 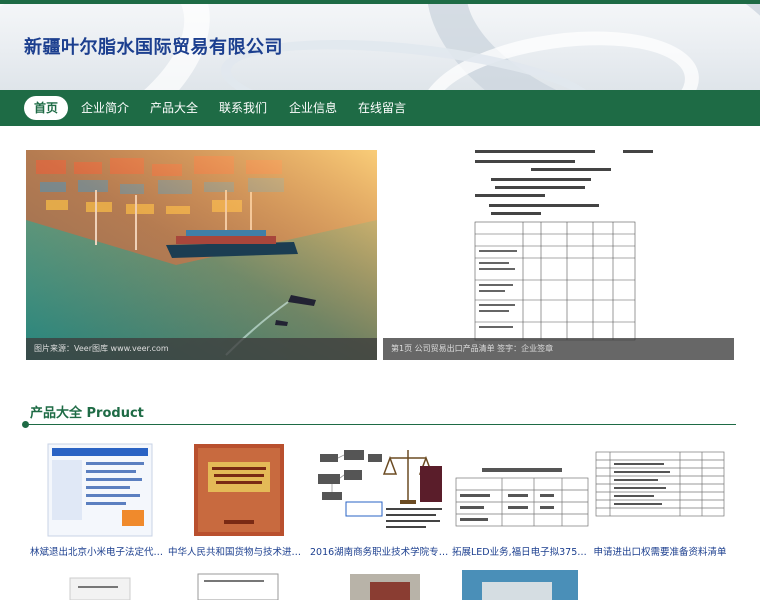 I want to click on main-nav: 首页 企业简介 产品大全 联系我们 企业信息 在线留言, so click(x=380, y=108).